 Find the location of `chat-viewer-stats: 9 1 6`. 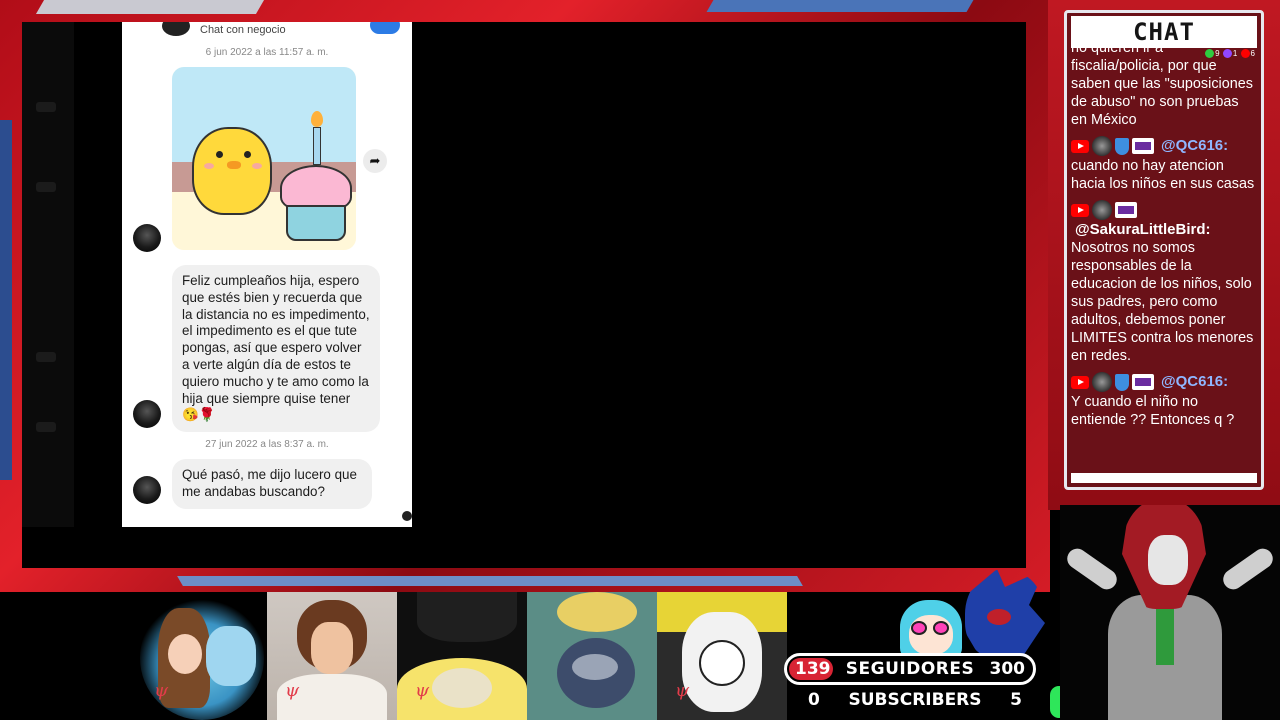

chat-viewer-stats: 9 1 6 is located at coordinates (1229, 54).